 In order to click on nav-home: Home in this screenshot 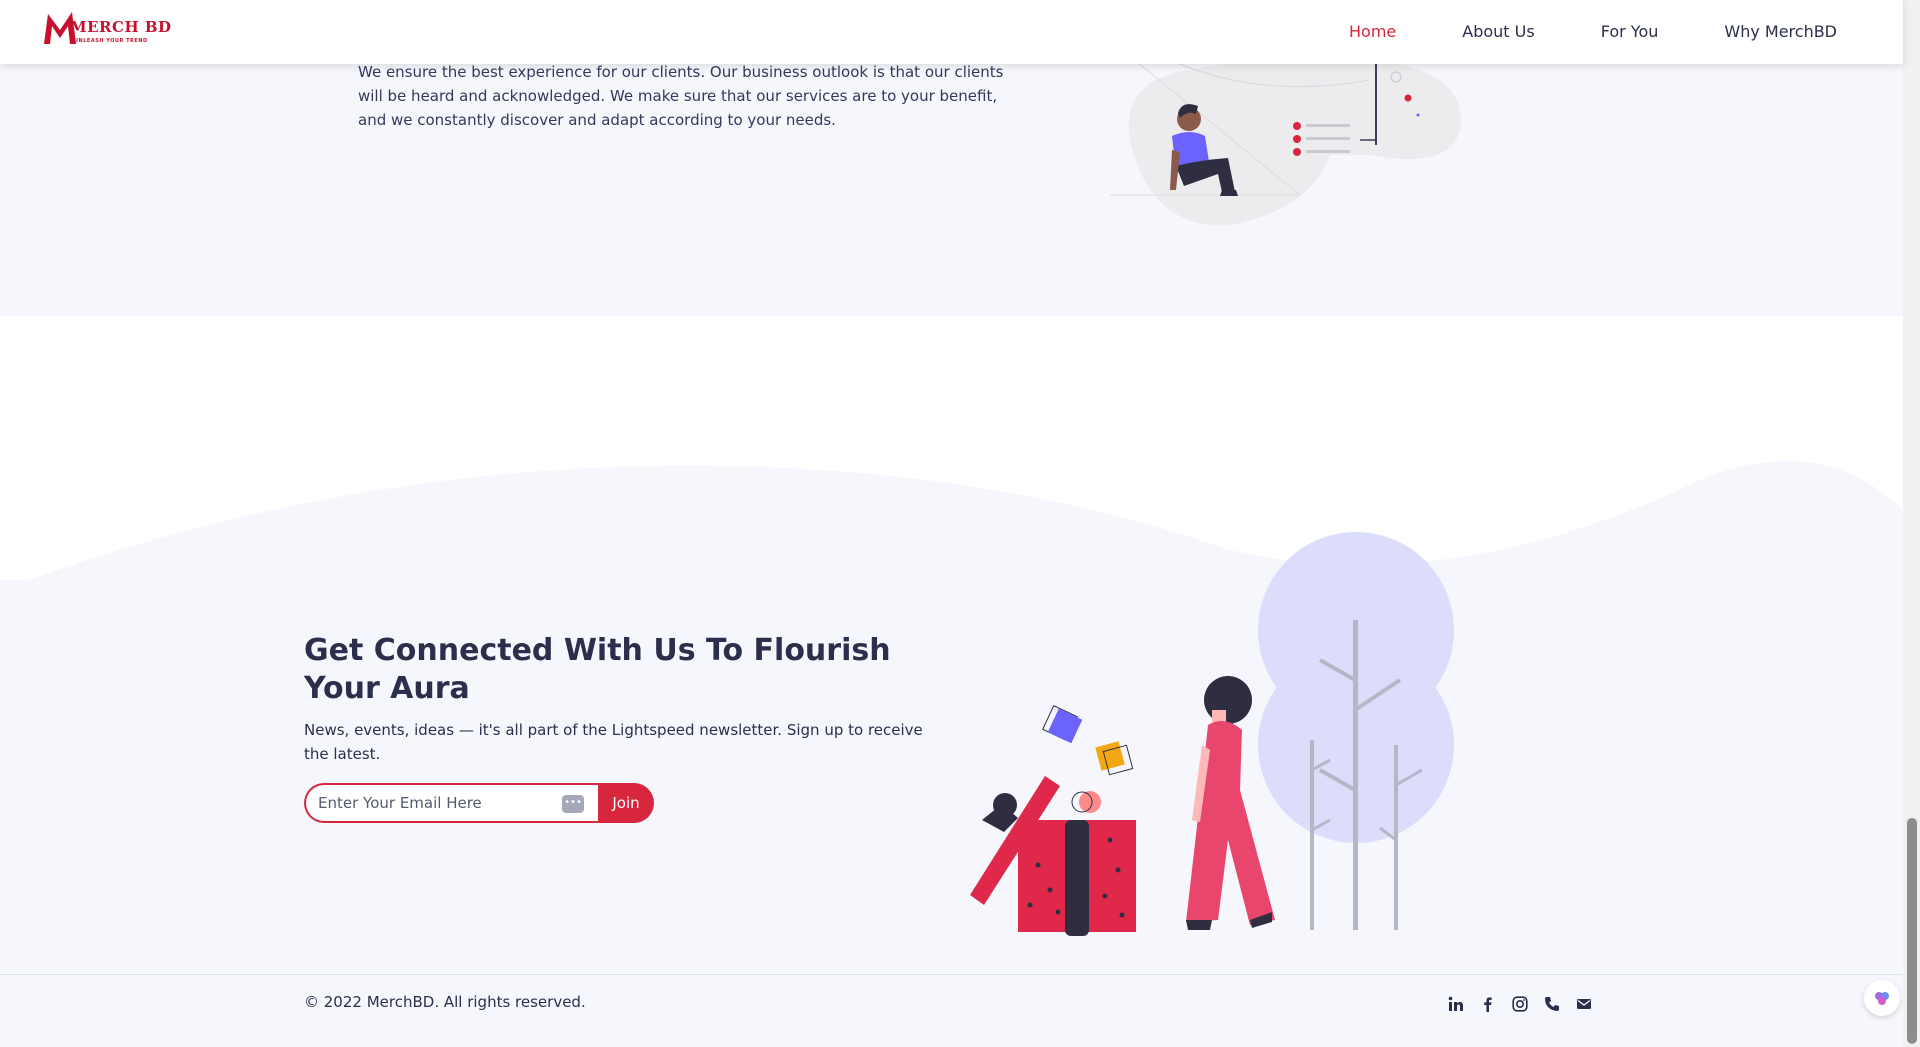, I will do `click(1372, 31)`.